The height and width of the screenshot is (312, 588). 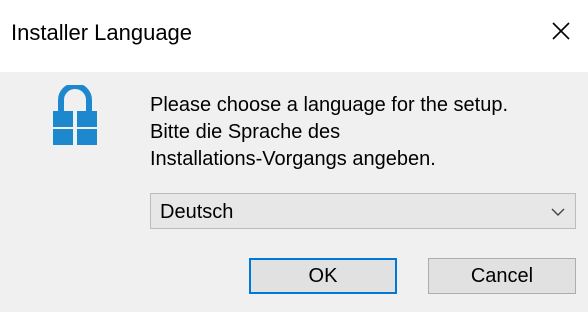 I want to click on lock-icon, so click(x=75, y=115).